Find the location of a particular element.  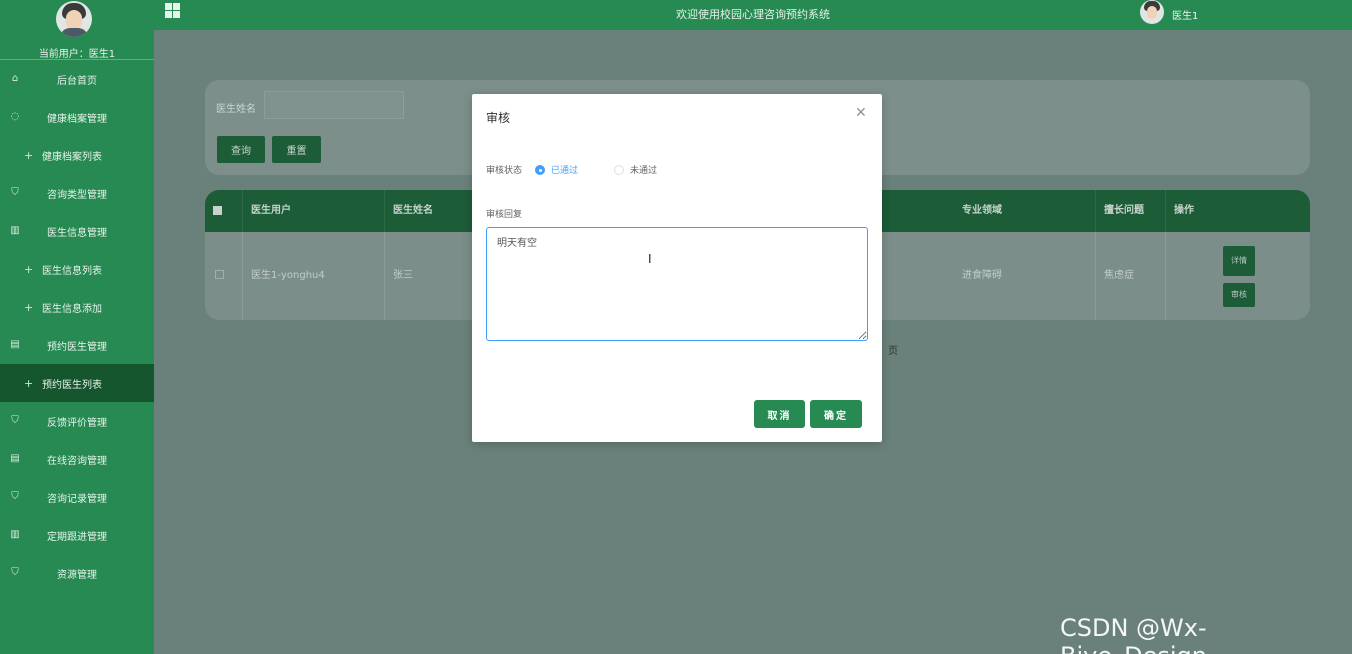

row-select-cell is located at coordinates (224, 276).